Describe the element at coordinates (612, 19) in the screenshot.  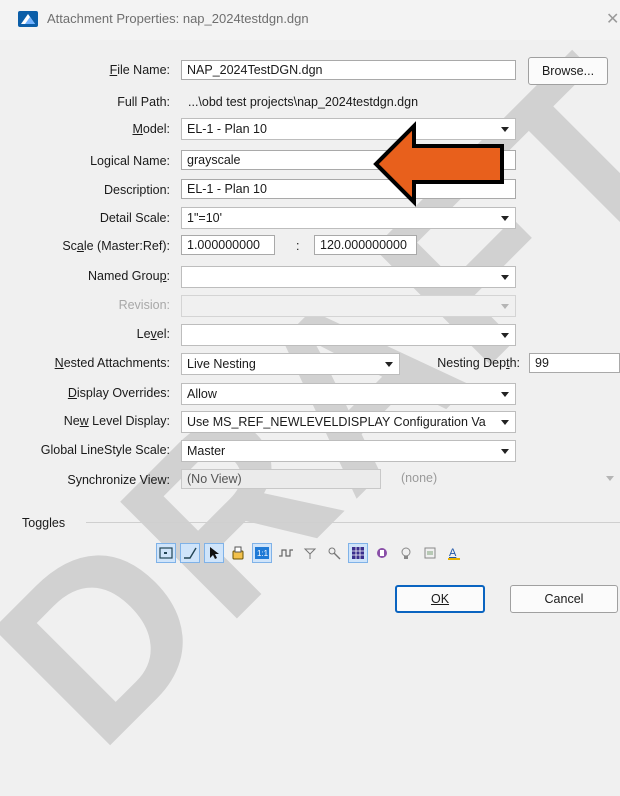
I see `close-icon: ✕` at that location.